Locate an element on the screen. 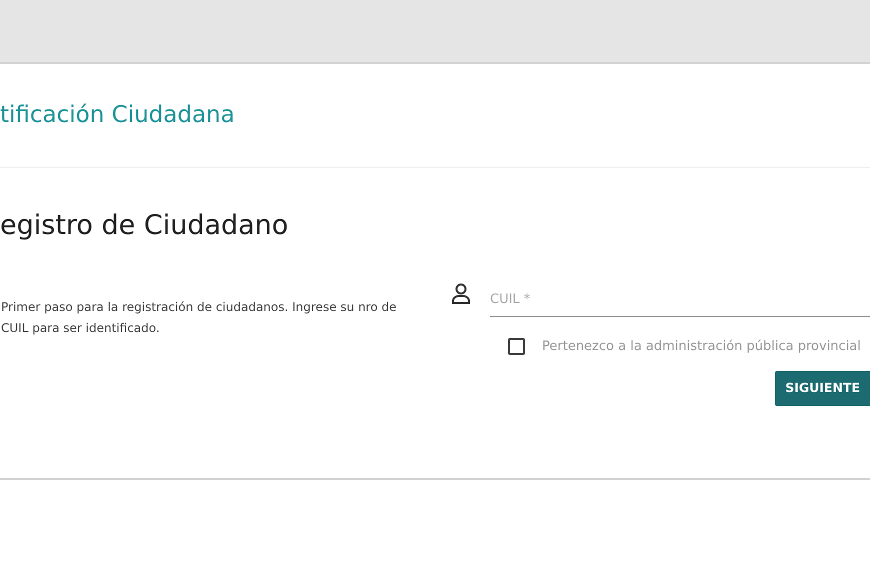  form-heading: egistro de Ciudadano is located at coordinates (145, 226).